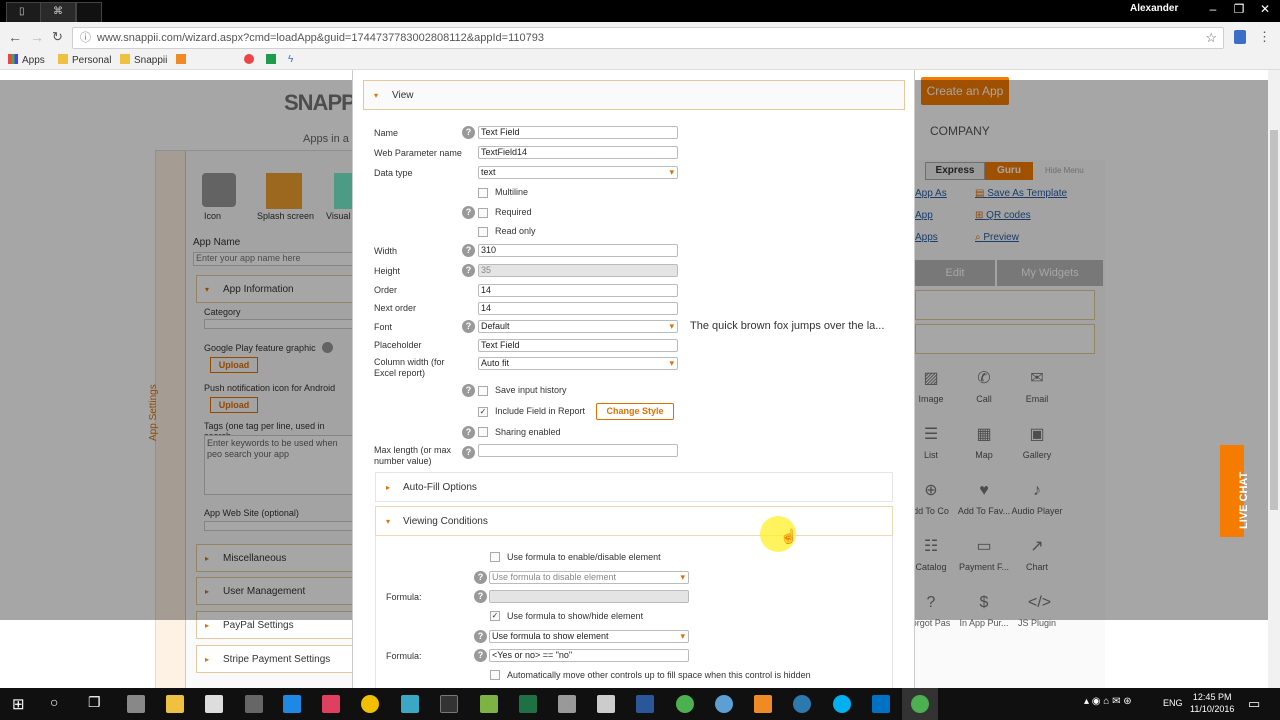  Describe the element at coordinates (1212, 703) in the screenshot. I see `clock: 12:45 PM 11/10/2016` at that location.